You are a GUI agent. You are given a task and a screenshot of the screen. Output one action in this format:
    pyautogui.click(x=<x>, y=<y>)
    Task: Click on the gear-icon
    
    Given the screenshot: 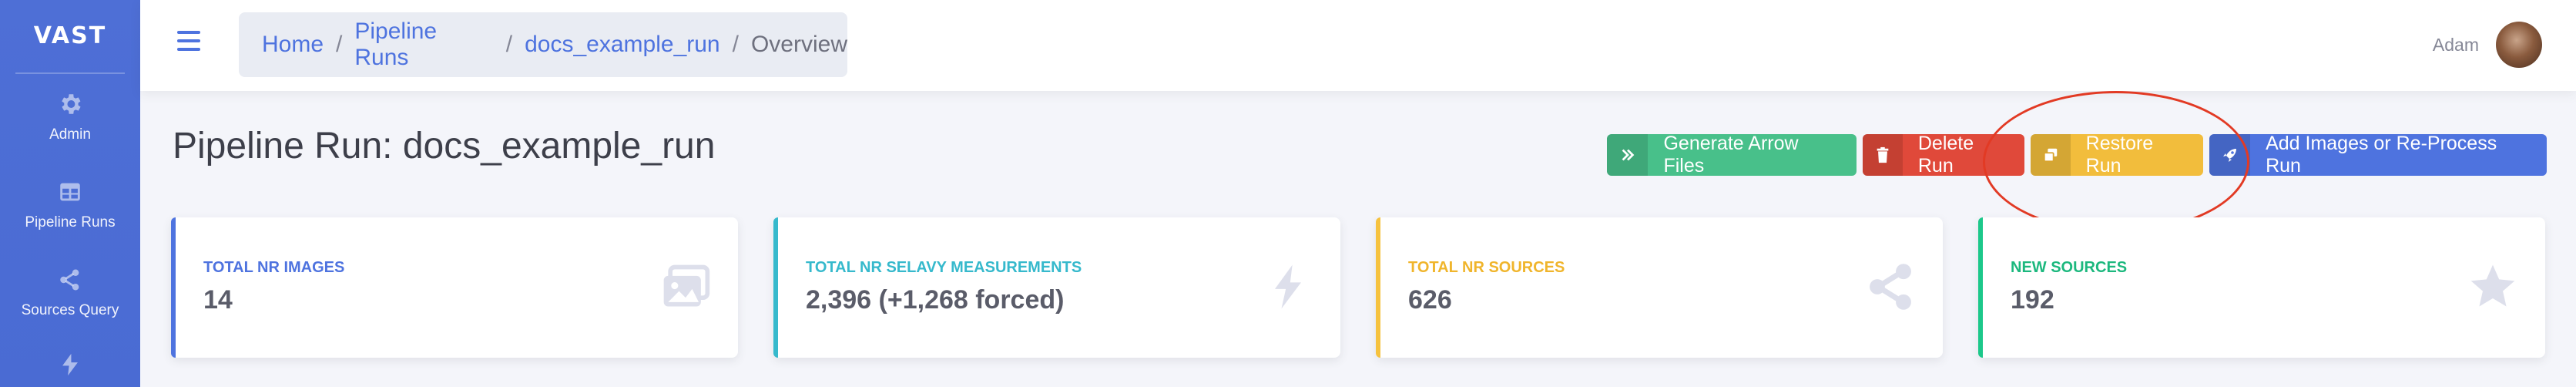 What is the action you would take?
    pyautogui.click(x=71, y=104)
    